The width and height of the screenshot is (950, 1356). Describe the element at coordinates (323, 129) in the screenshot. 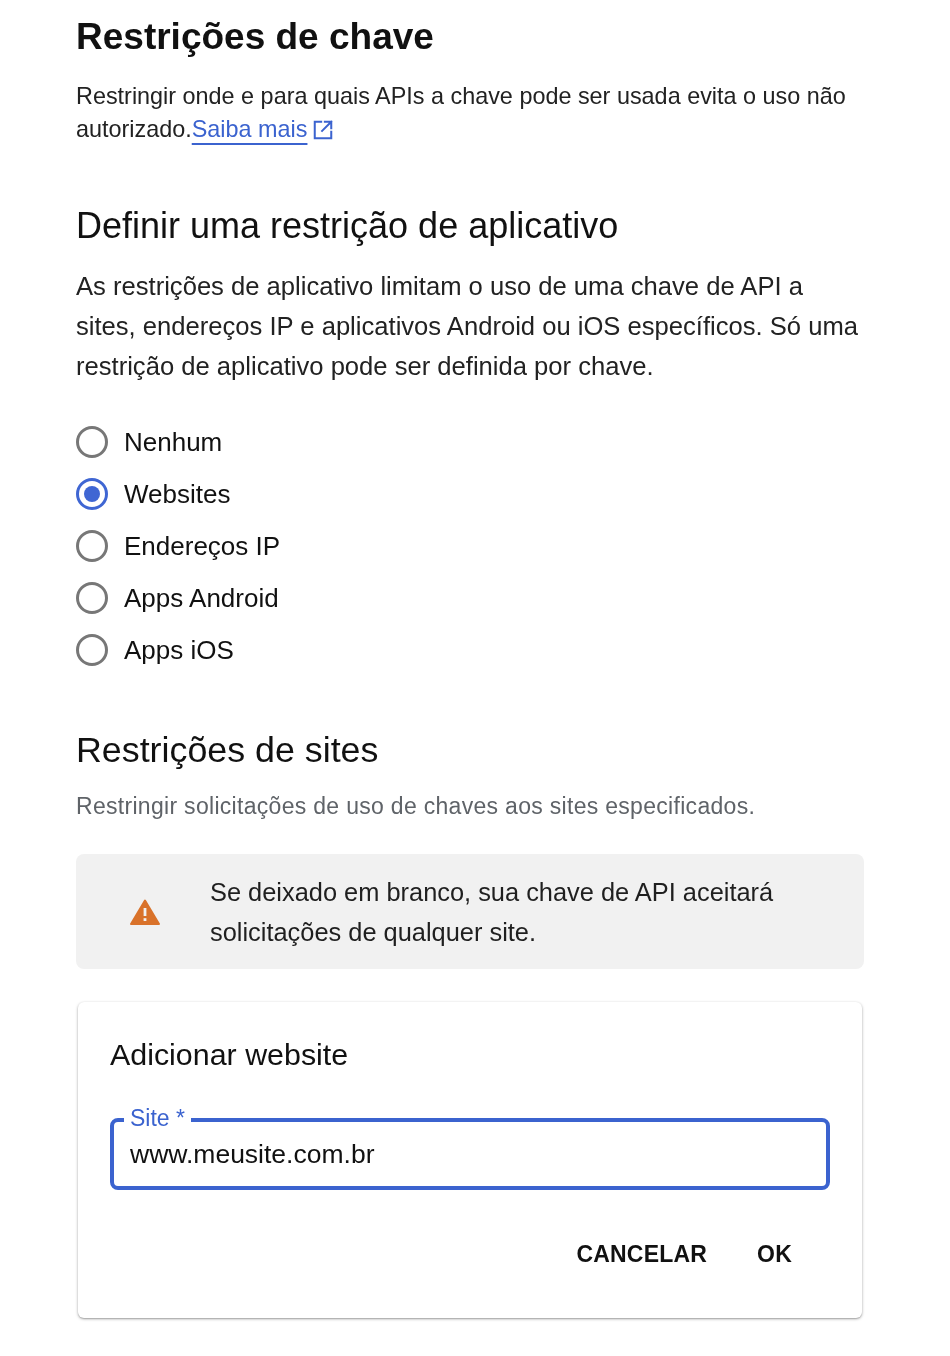

I see `external-link-icon` at that location.